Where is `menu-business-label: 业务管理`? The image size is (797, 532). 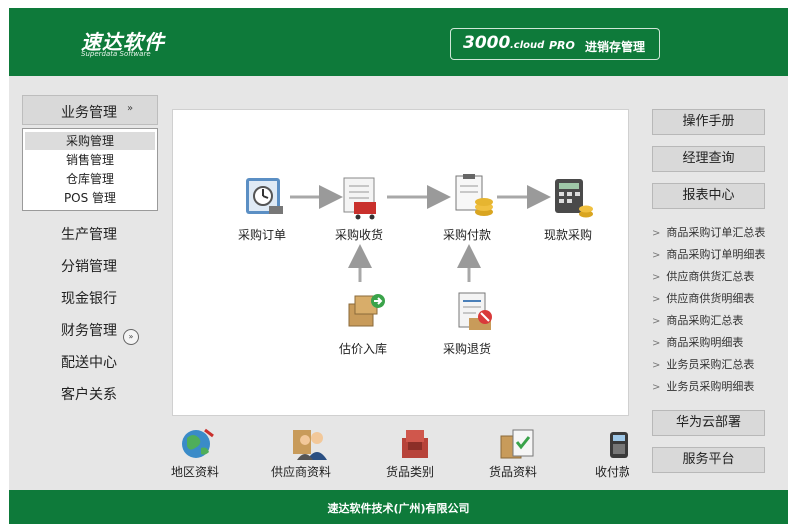 menu-business-label: 业务管理 is located at coordinates (89, 113).